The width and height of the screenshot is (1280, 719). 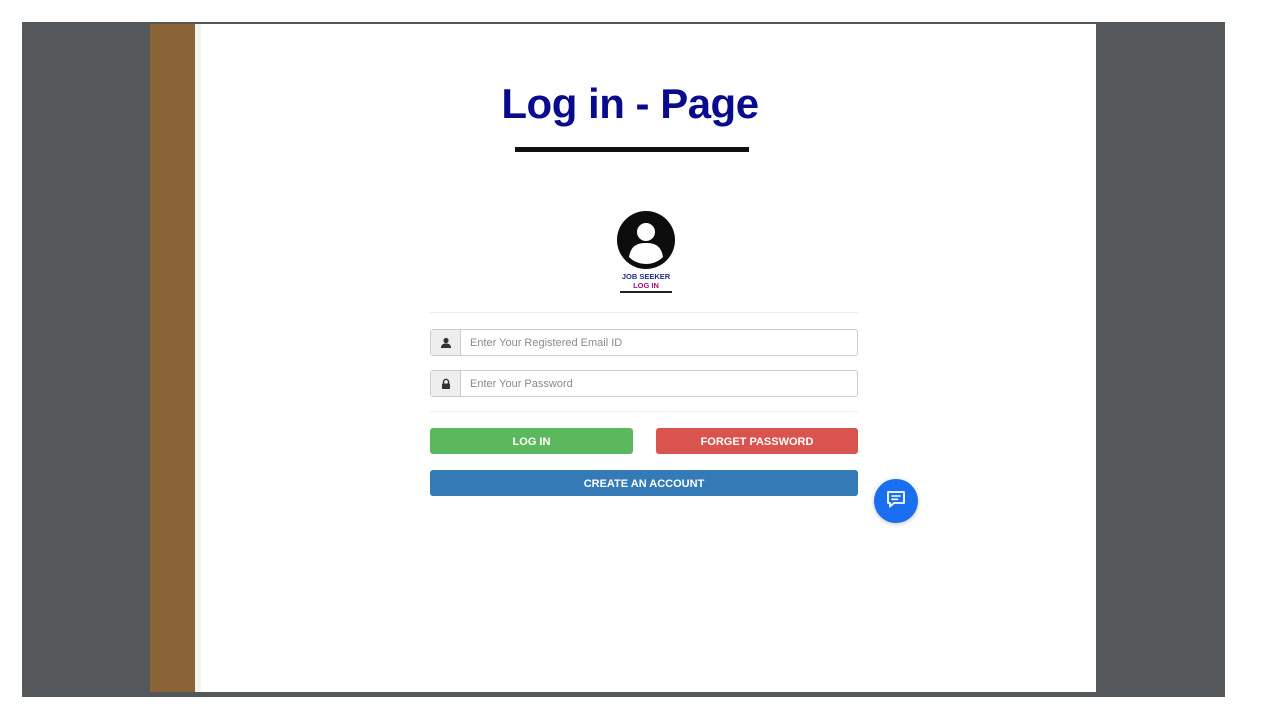 I want to click on avatar-caption: JOB SEEKER LOG IN, so click(x=646, y=281).